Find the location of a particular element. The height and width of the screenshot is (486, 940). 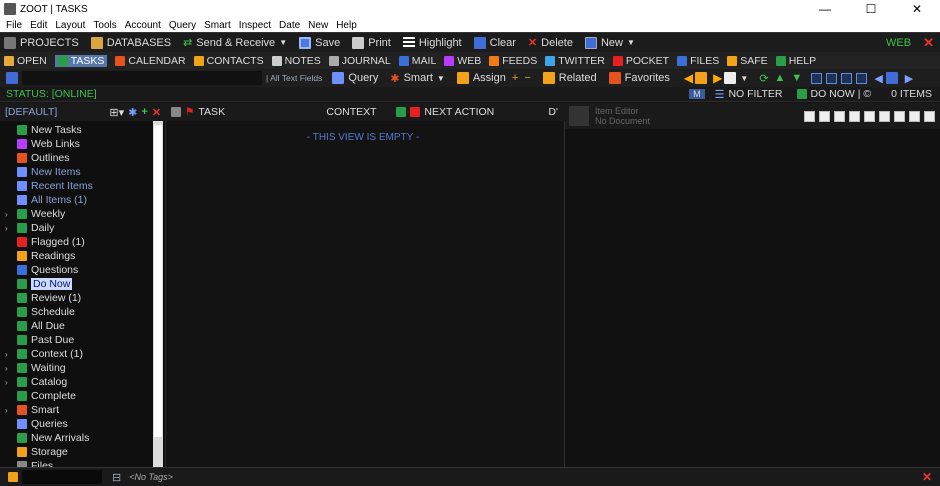

sidebar-item-waiting: › Waiting is located at coordinates (82, 368).